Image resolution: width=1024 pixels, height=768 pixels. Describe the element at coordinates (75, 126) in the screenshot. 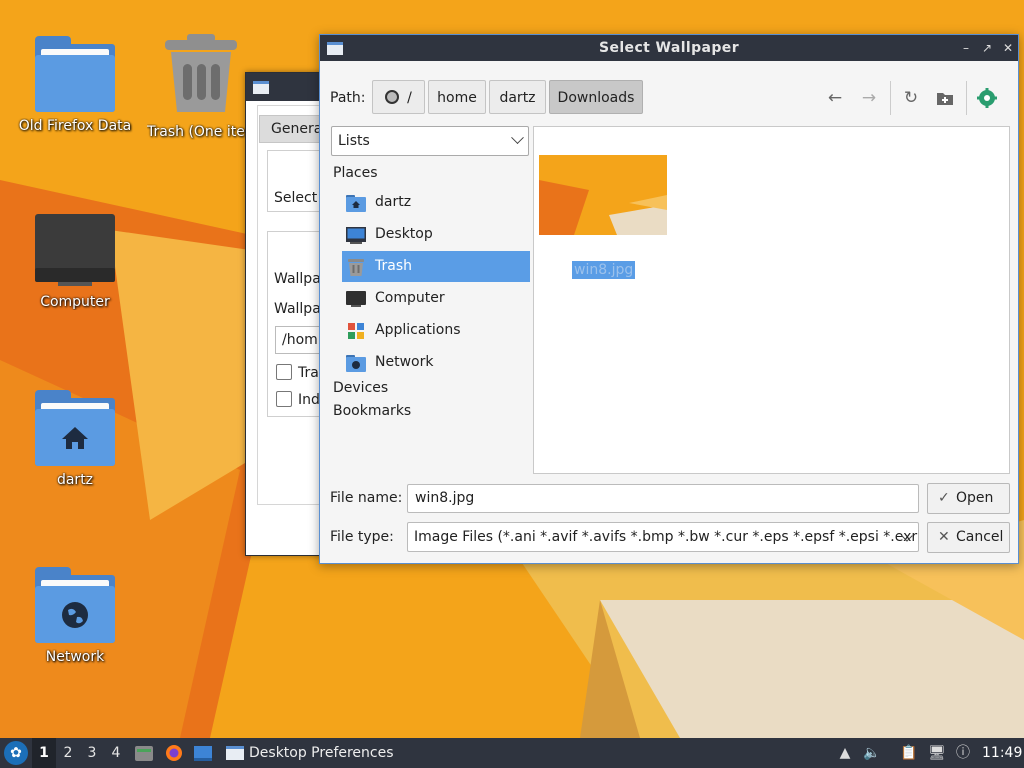

I see `desktop-icon-label: Old Firefox Data` at that location.